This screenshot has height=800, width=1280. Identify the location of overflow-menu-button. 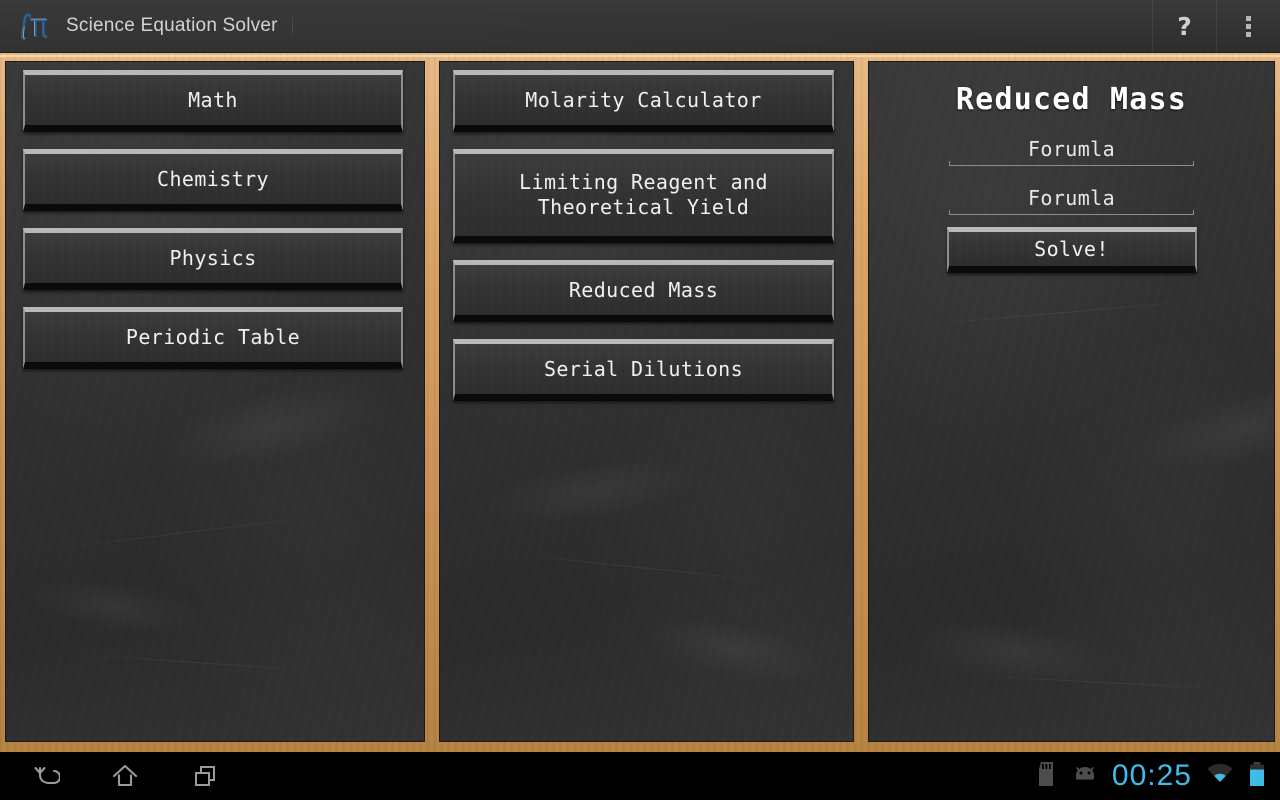
(1248, 26).